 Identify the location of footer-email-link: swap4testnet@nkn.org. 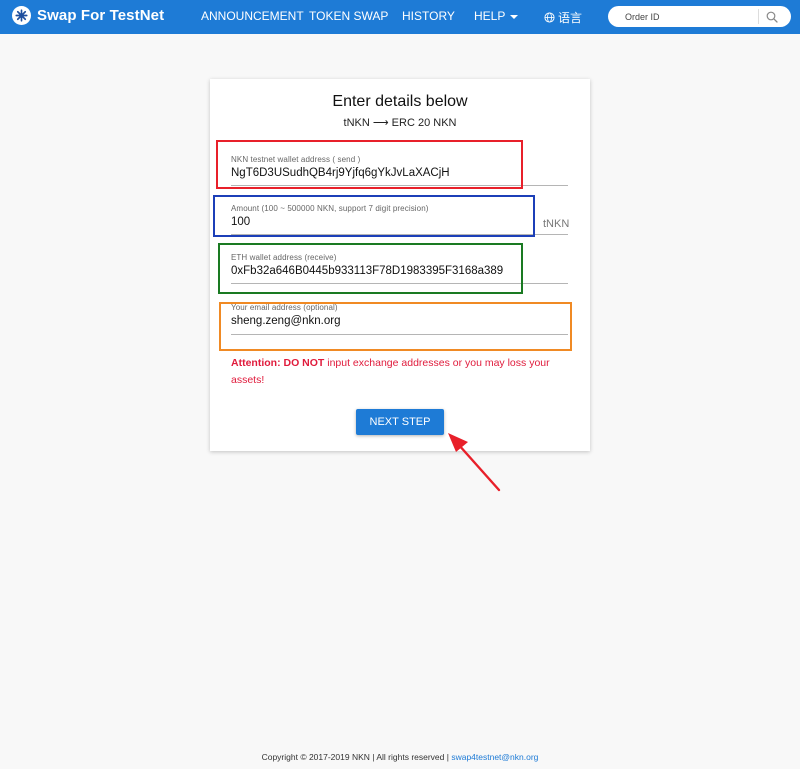
(494, 757).